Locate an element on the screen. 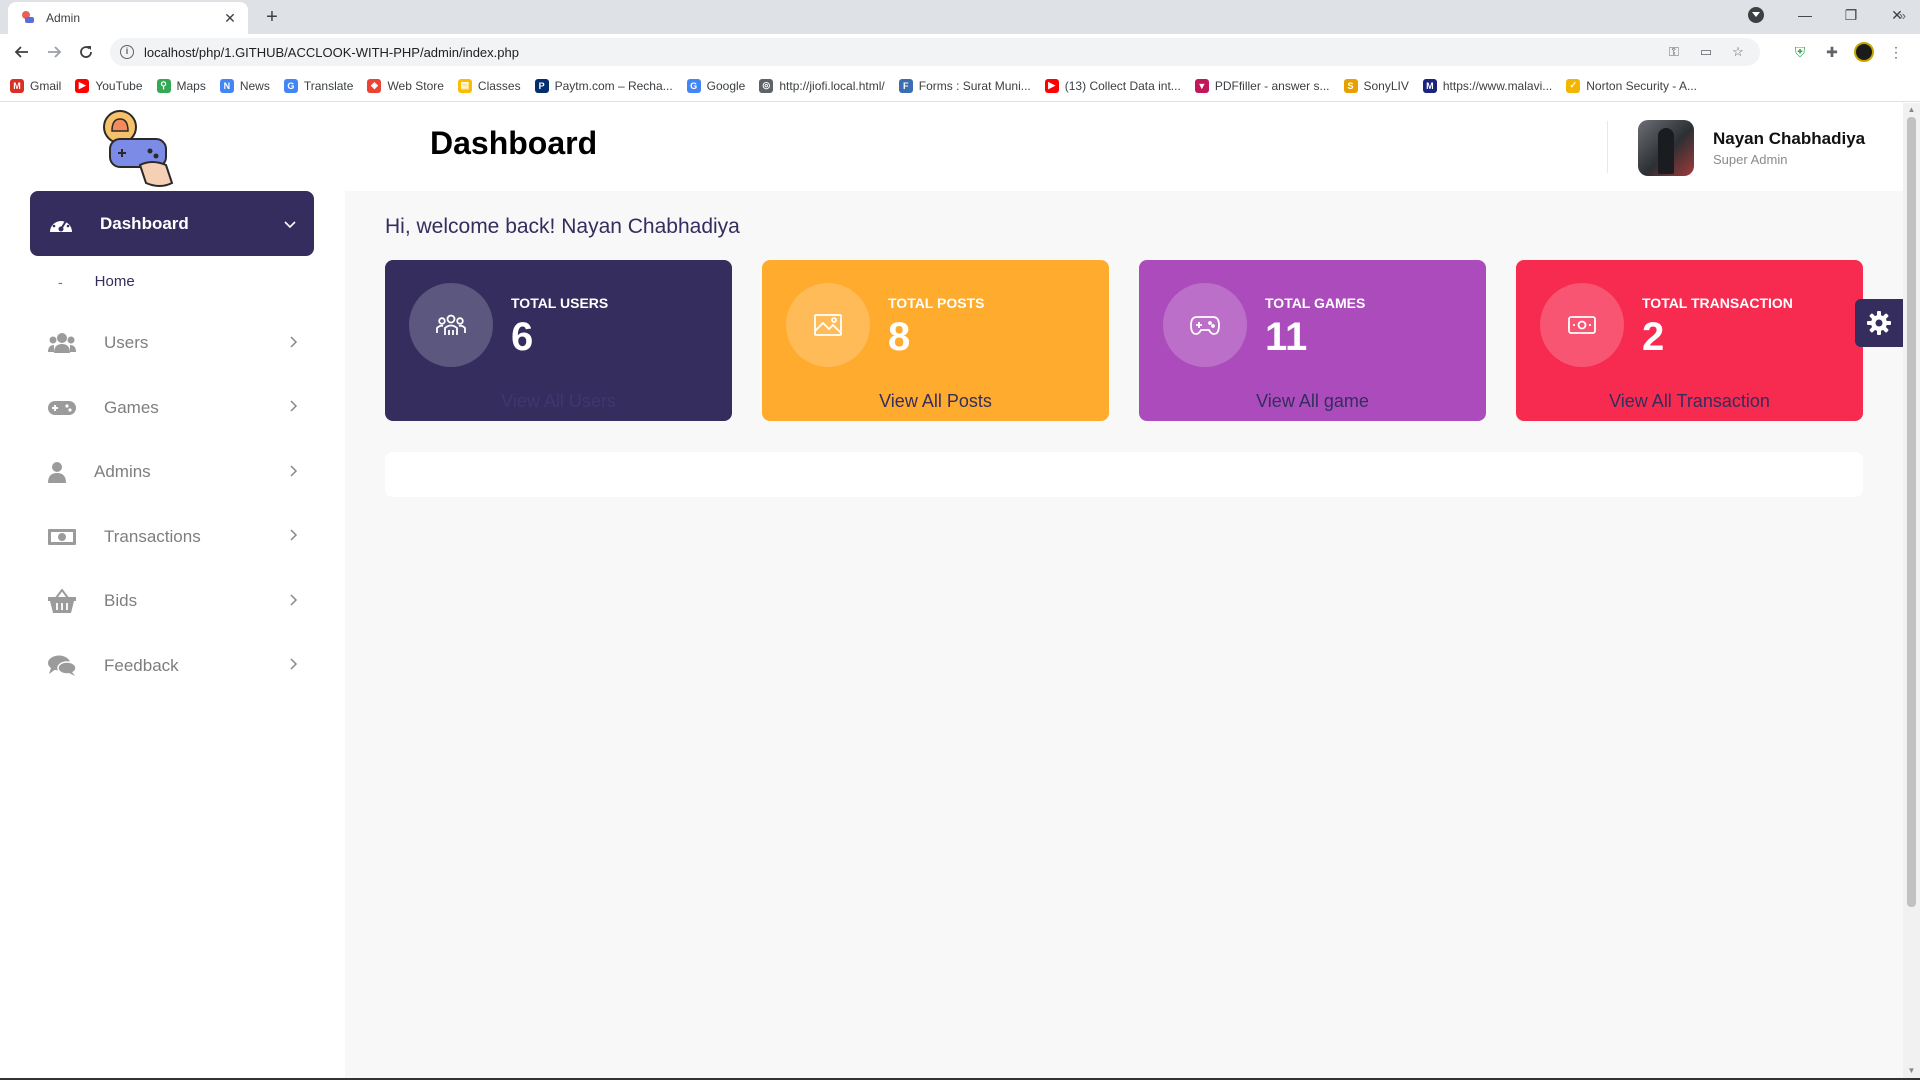  bookmark-item: ▤ Classes is located at coordinates (489, 85).